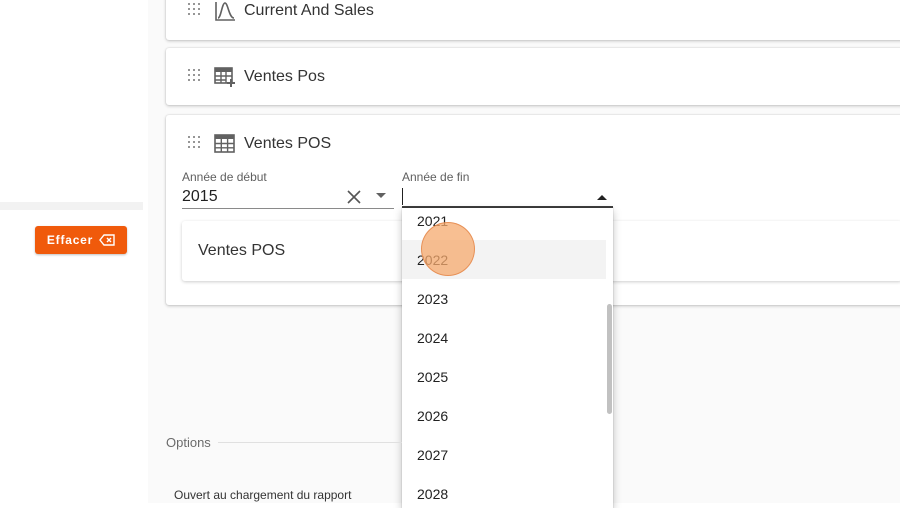 This screenshot has width=900, height=508. I want to click on start-year-label: Année de début, so click(224, 177).